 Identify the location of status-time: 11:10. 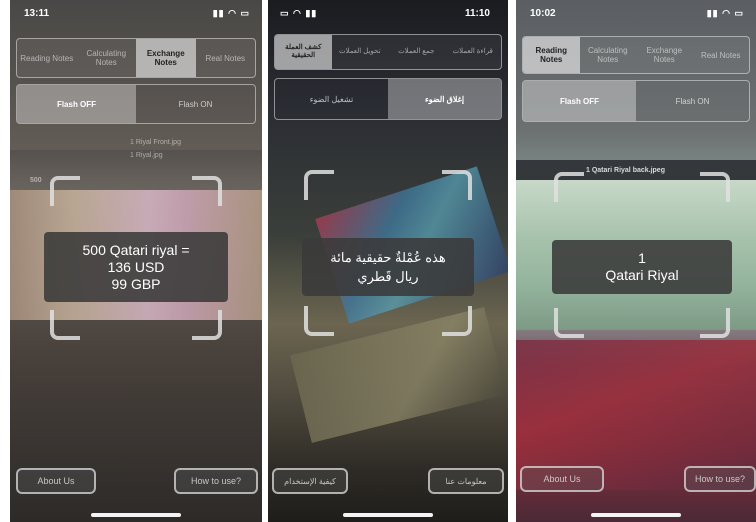
(477, 13).